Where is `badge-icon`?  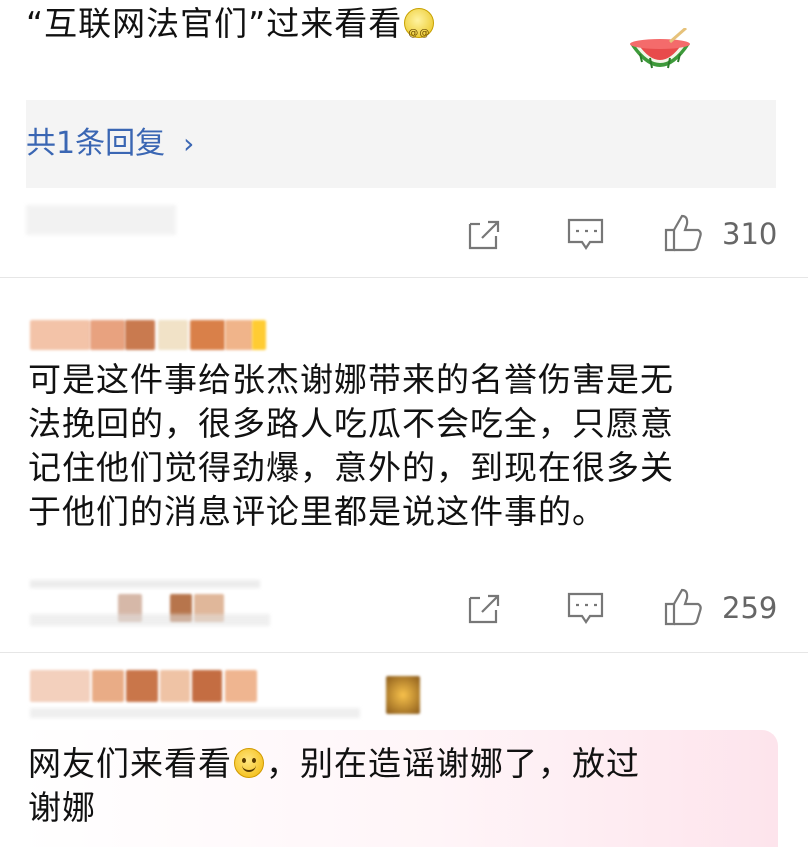 badge-icon is located at coordinates (403, 695).